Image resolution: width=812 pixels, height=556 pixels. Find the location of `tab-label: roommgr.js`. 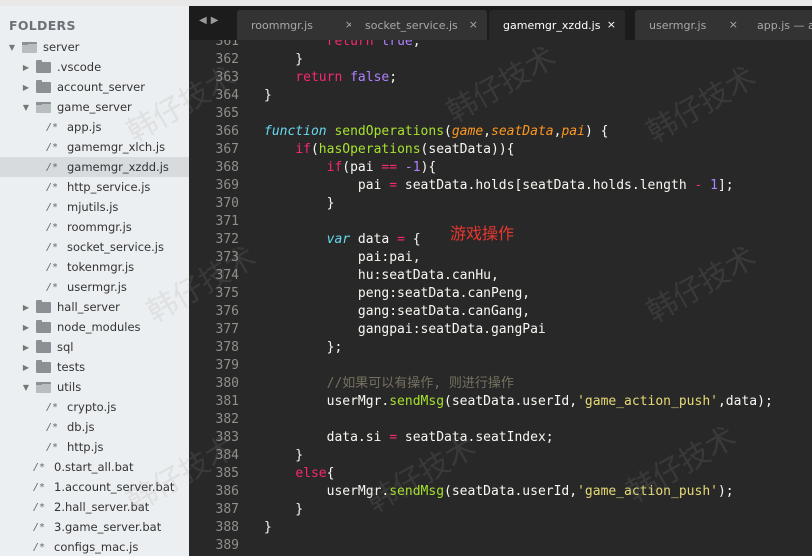

tab-label: roommgr.js is located at coordinates (282, 25).